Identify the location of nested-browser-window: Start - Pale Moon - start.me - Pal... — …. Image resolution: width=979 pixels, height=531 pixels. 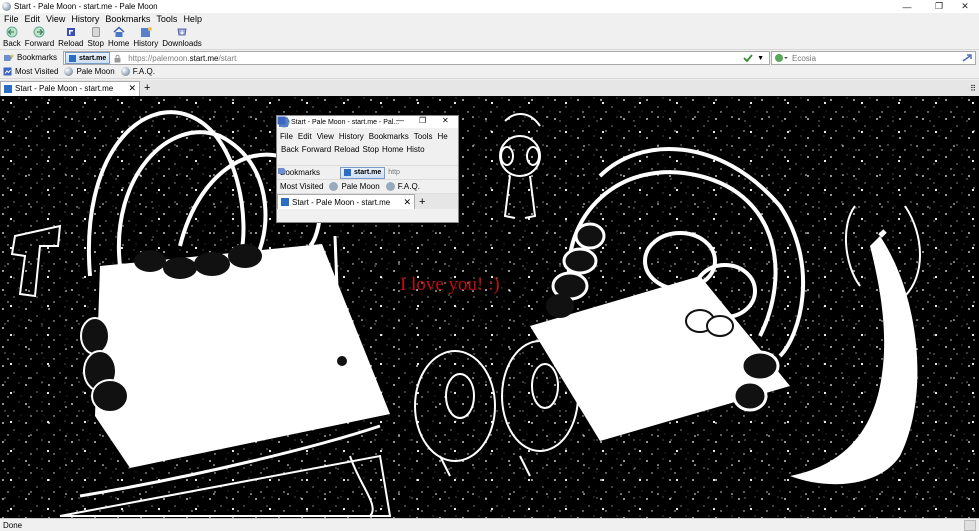
(367, 169).